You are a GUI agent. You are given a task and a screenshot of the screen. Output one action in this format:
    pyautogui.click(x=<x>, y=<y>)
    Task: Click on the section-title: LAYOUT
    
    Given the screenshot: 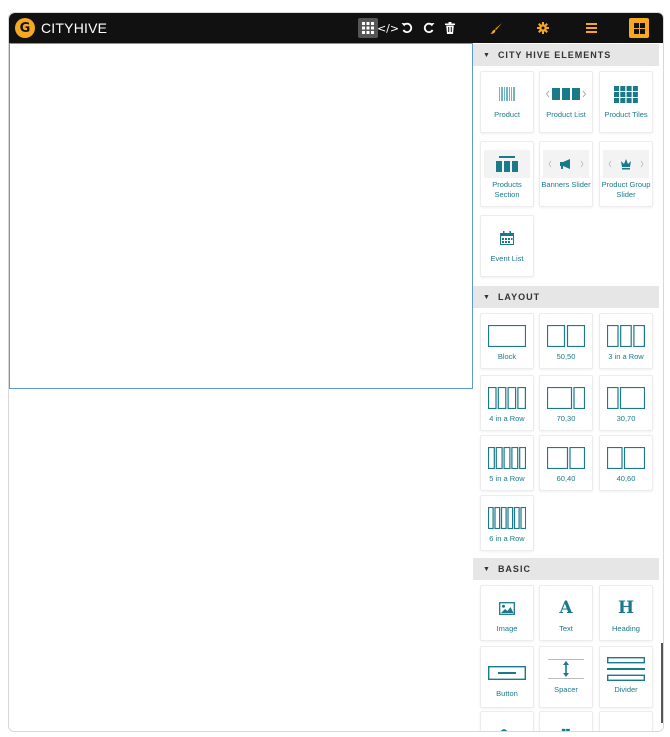 What is the action you would take?
    pyautogui.click(x=519, y=297)
    